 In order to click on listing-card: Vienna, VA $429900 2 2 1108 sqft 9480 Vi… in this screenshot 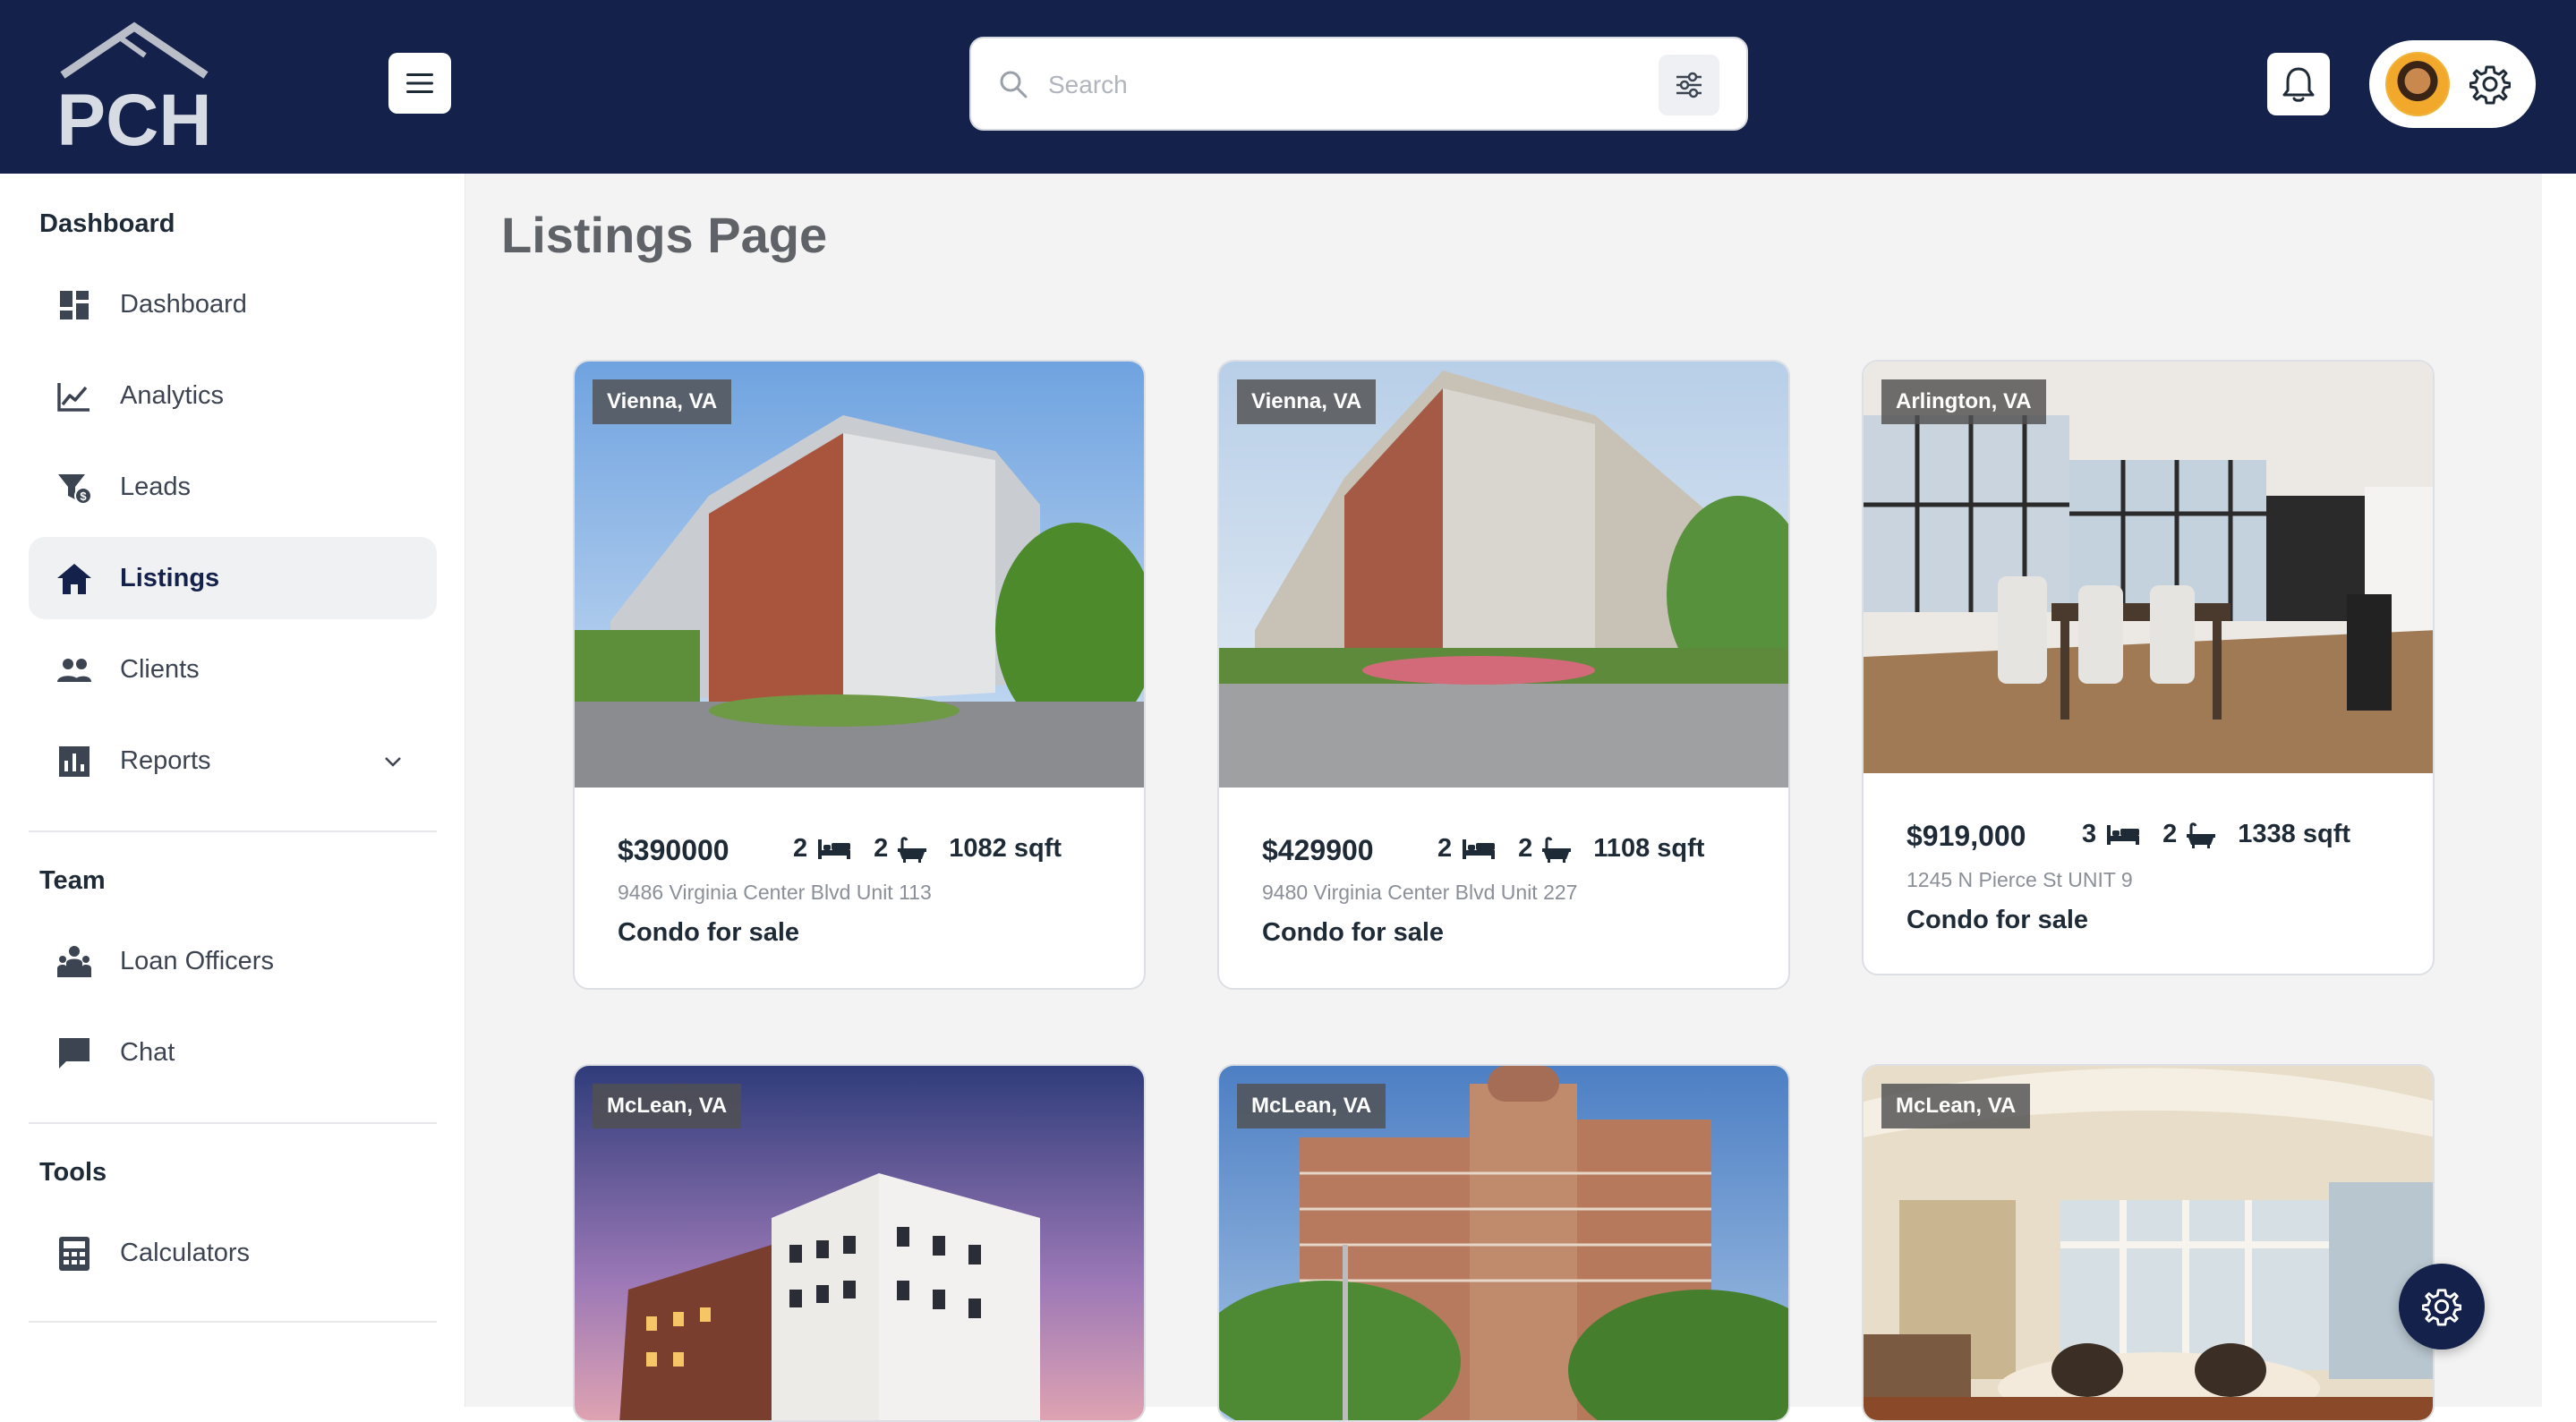, I will do `click(1503, 675)`.